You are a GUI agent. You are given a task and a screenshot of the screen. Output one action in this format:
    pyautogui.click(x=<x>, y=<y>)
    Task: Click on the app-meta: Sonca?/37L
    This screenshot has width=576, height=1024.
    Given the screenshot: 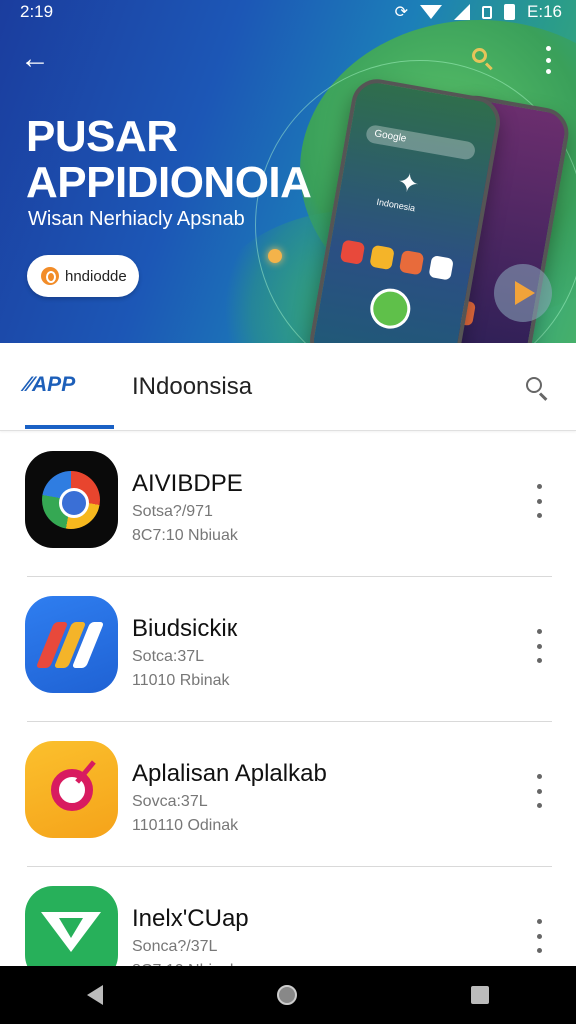 What is the action you would take?
    pyautogui.click(x=175, y=946)
    